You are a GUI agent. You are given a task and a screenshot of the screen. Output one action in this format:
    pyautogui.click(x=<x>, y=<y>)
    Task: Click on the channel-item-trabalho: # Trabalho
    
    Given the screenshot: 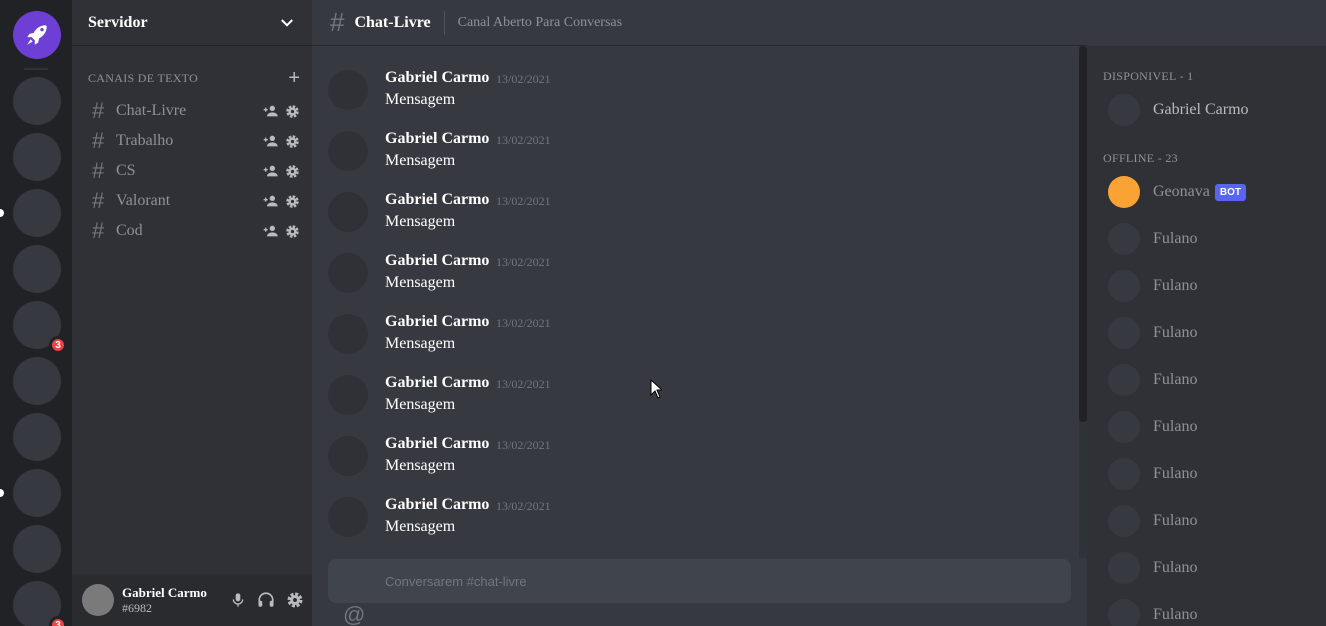 What is the action you would take?
    pyautogui.click(x=194, y=141)
    